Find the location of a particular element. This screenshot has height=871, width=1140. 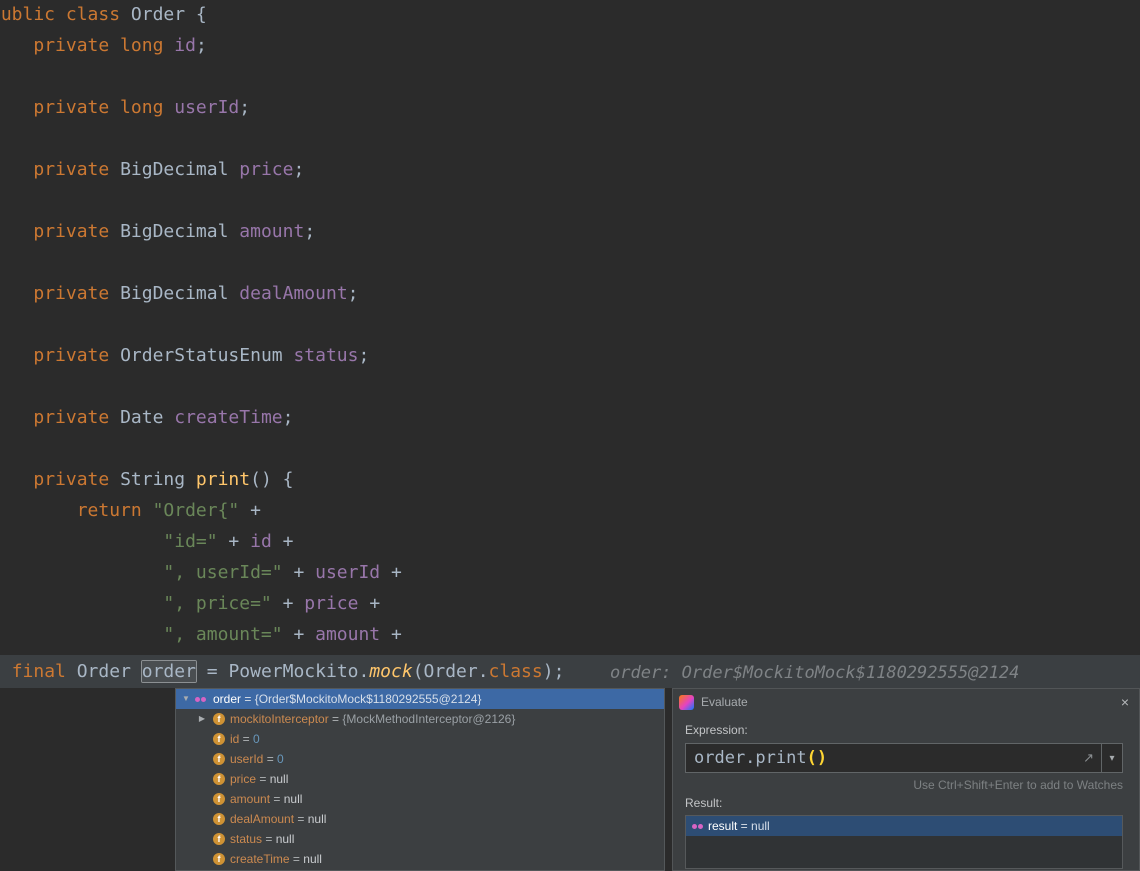

variable-value: {Order$MockitoMock$1180292555@2124} is located at coordinates (368, 699).